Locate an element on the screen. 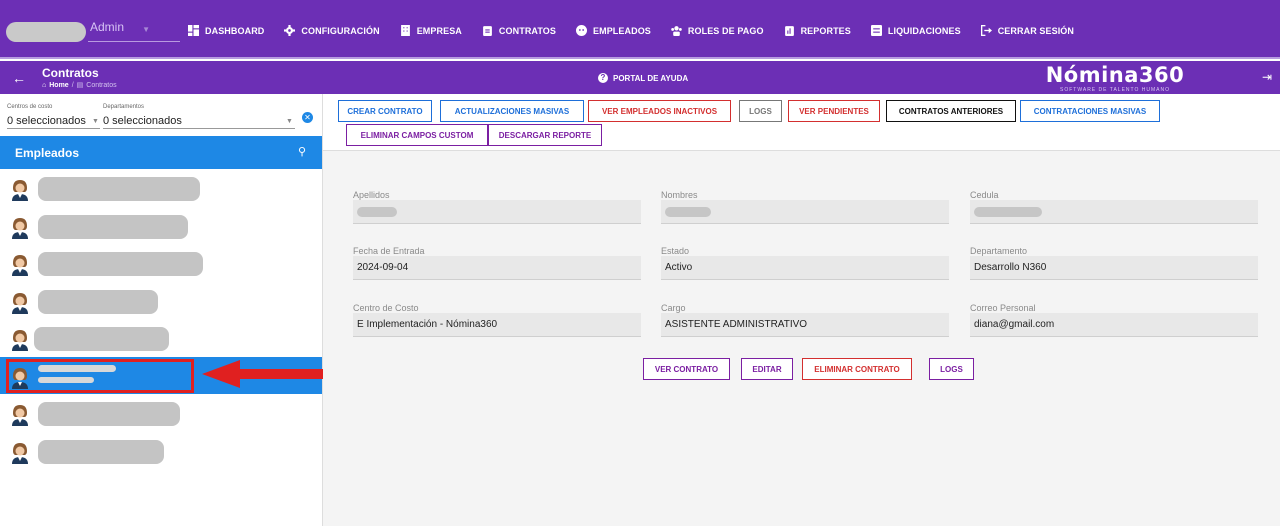  gear-icon is located at coordinates (290, 30).